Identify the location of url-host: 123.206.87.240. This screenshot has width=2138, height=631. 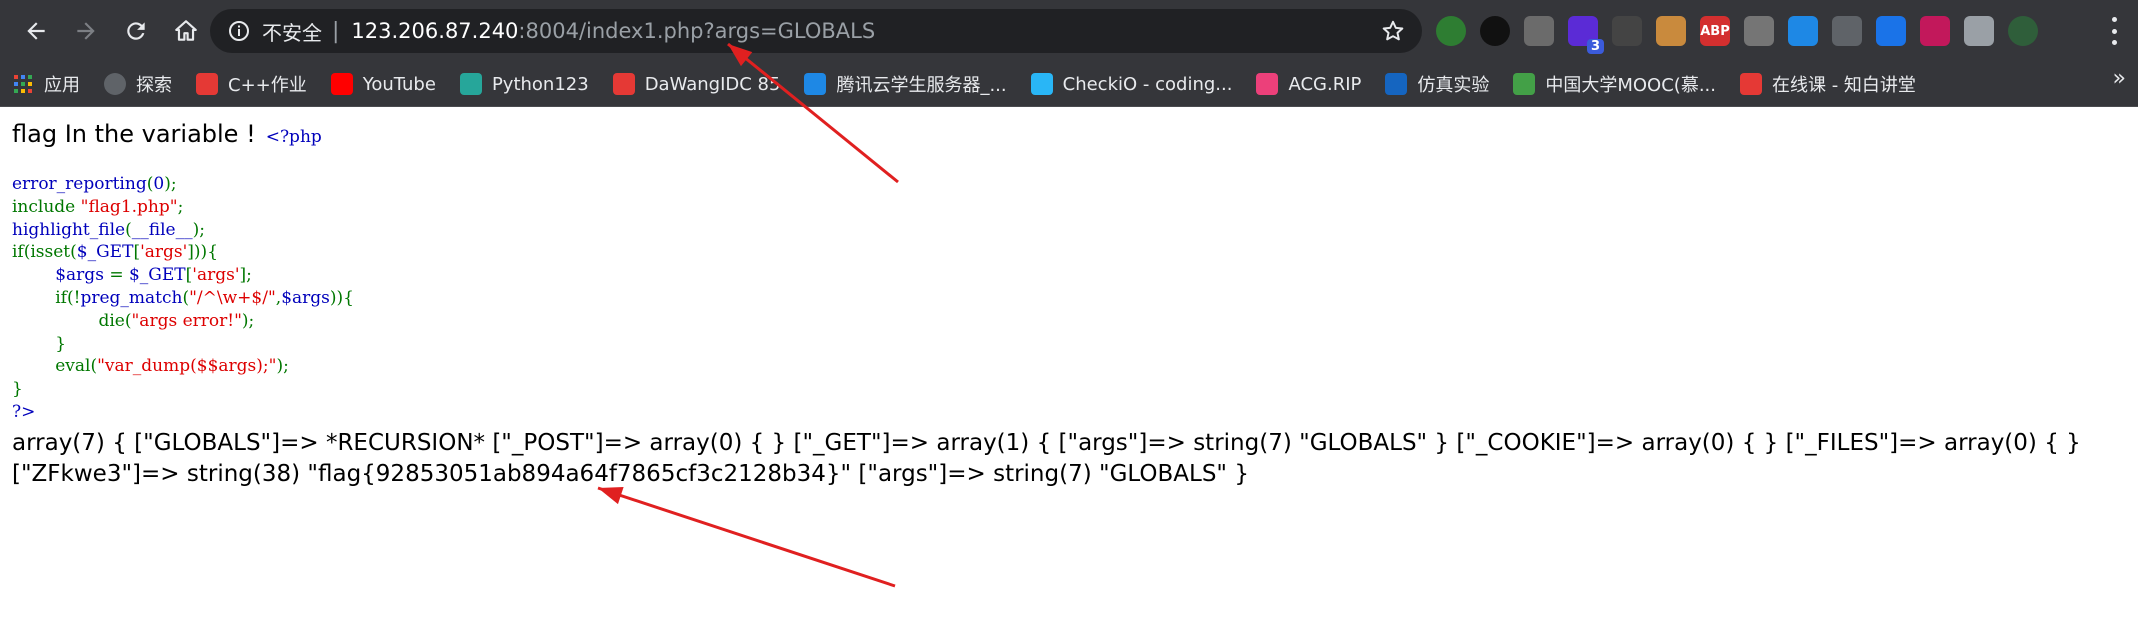
(435, 31).